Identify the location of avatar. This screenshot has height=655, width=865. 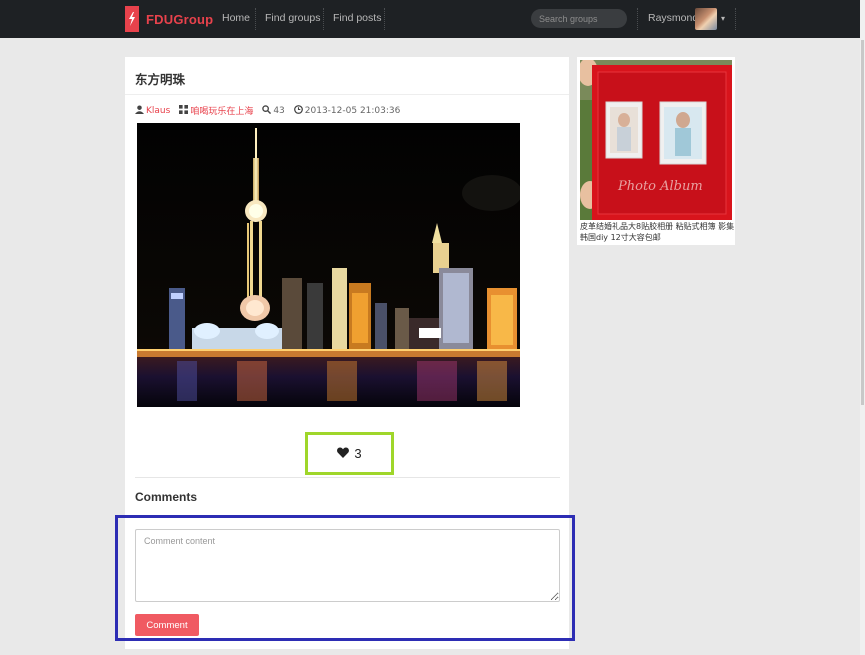
(706, 19).